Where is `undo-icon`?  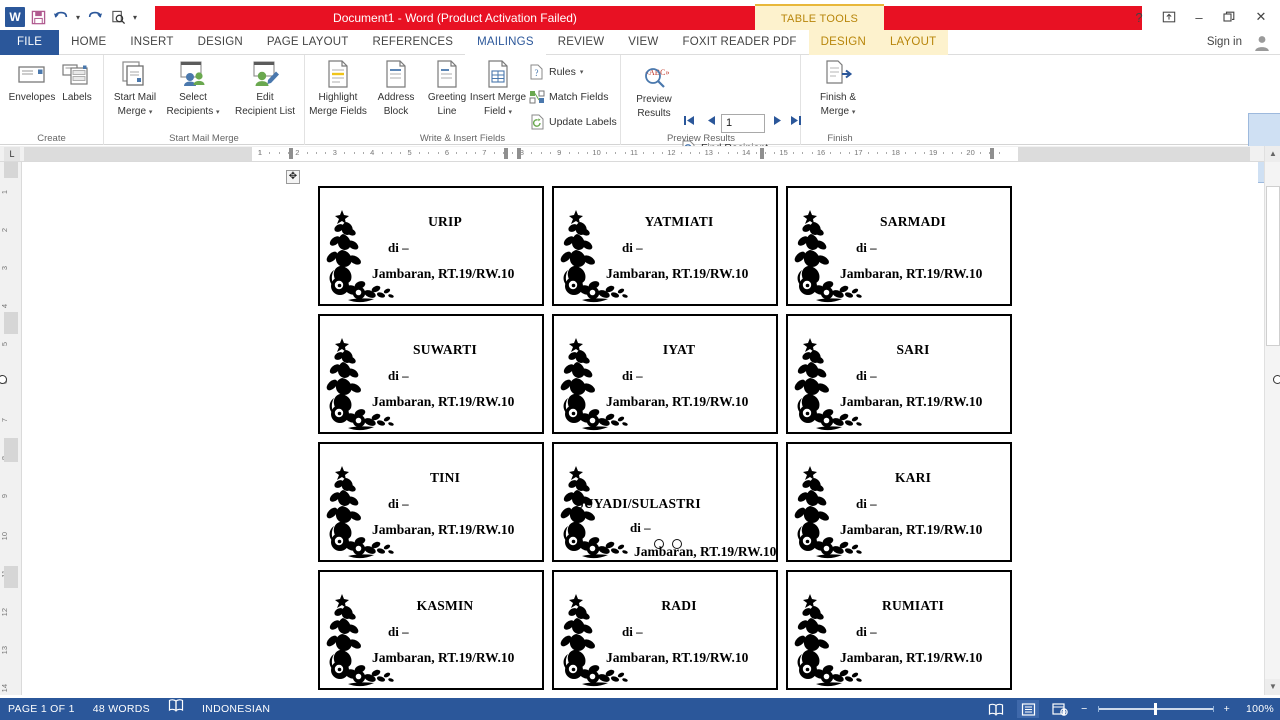
undo-icon is located at coordinates (61, 17).